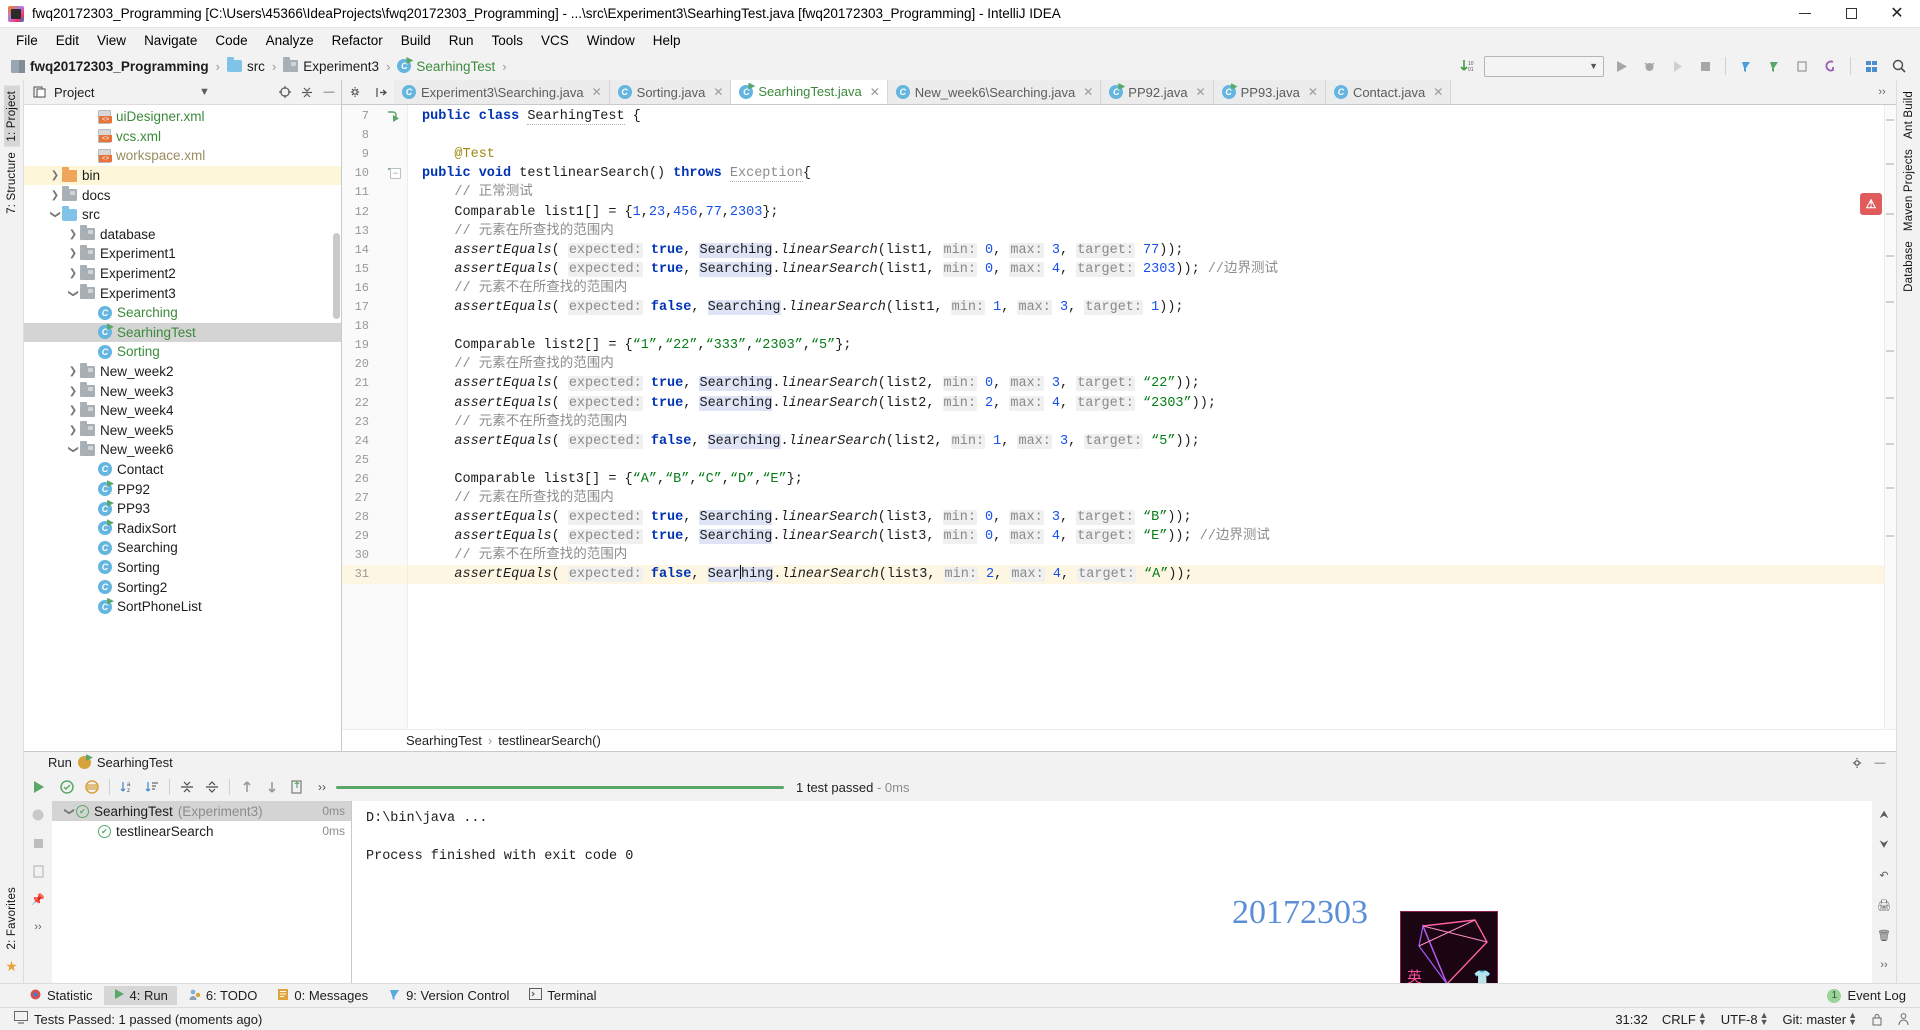 The image size is (1920, 1030). What do you see at coordinates (182, 117) in the screenshot?
I see `tree-row: uiDesigner.xml` at bounding box center [182, 117].